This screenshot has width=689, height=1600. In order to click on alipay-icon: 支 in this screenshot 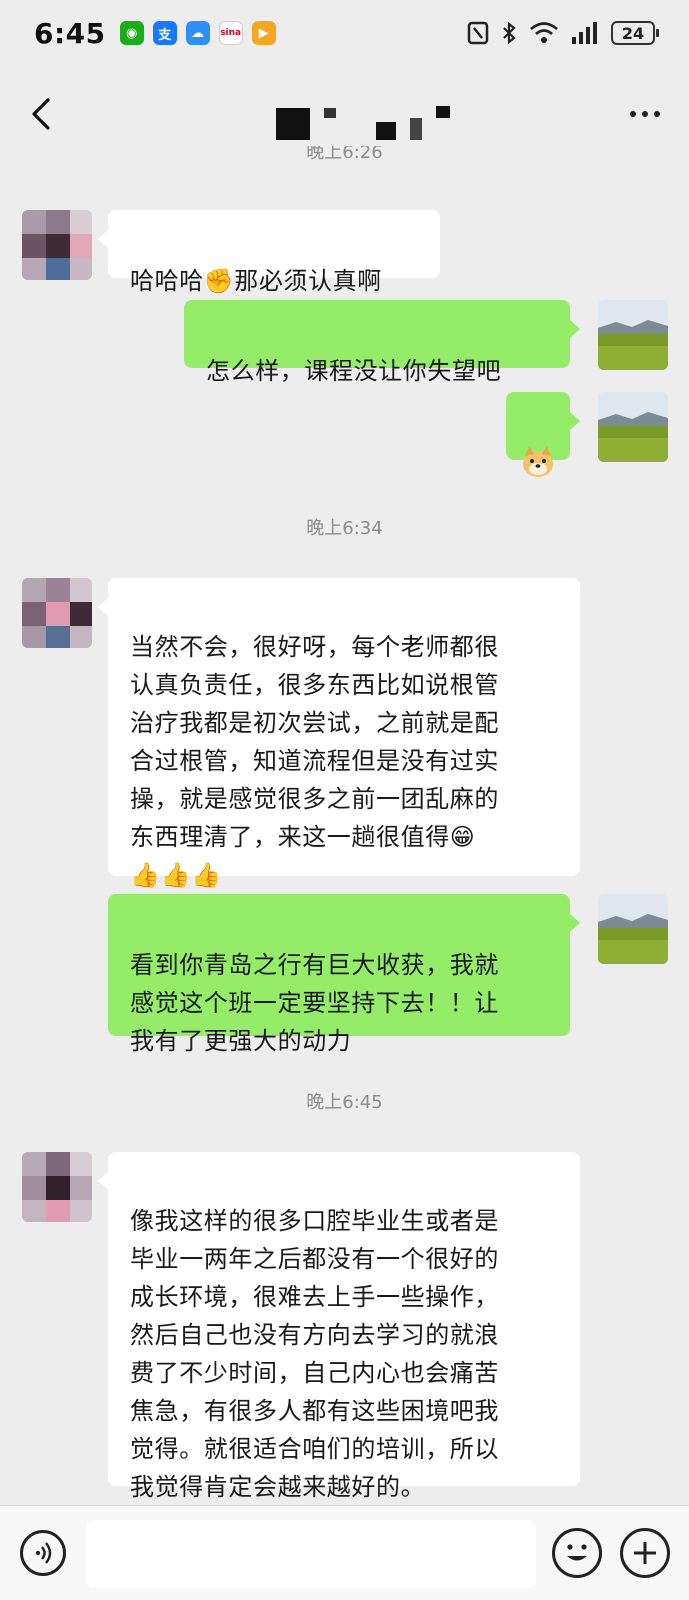, I will do `click(164, 33)`.